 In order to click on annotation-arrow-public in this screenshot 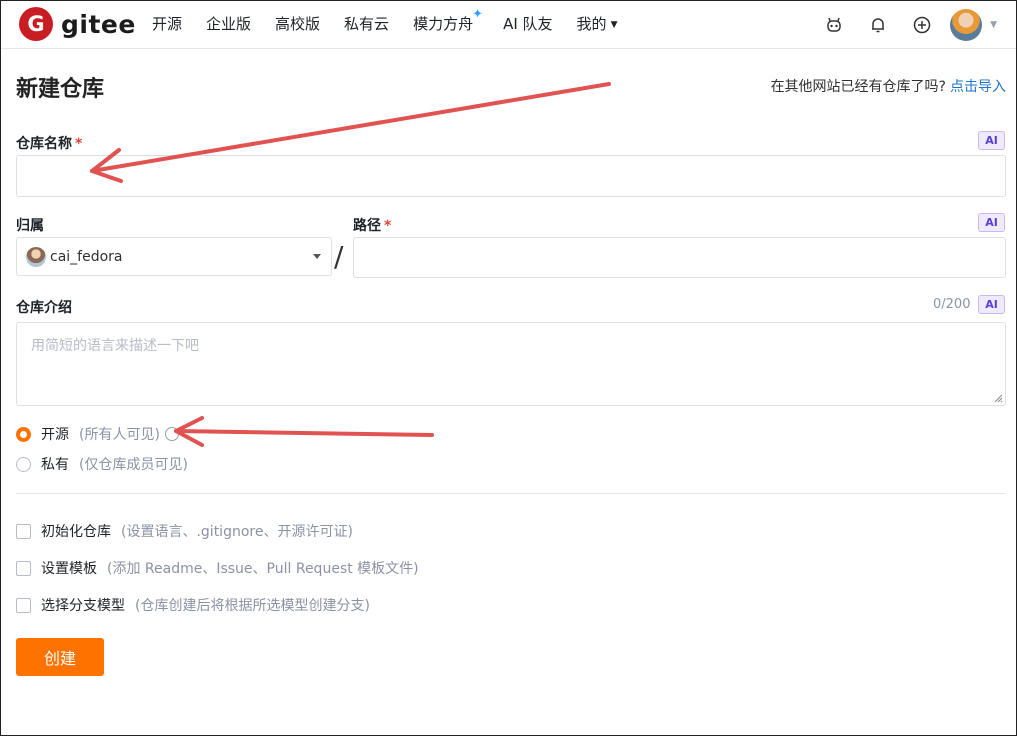, I will do `click(304, 431)`.